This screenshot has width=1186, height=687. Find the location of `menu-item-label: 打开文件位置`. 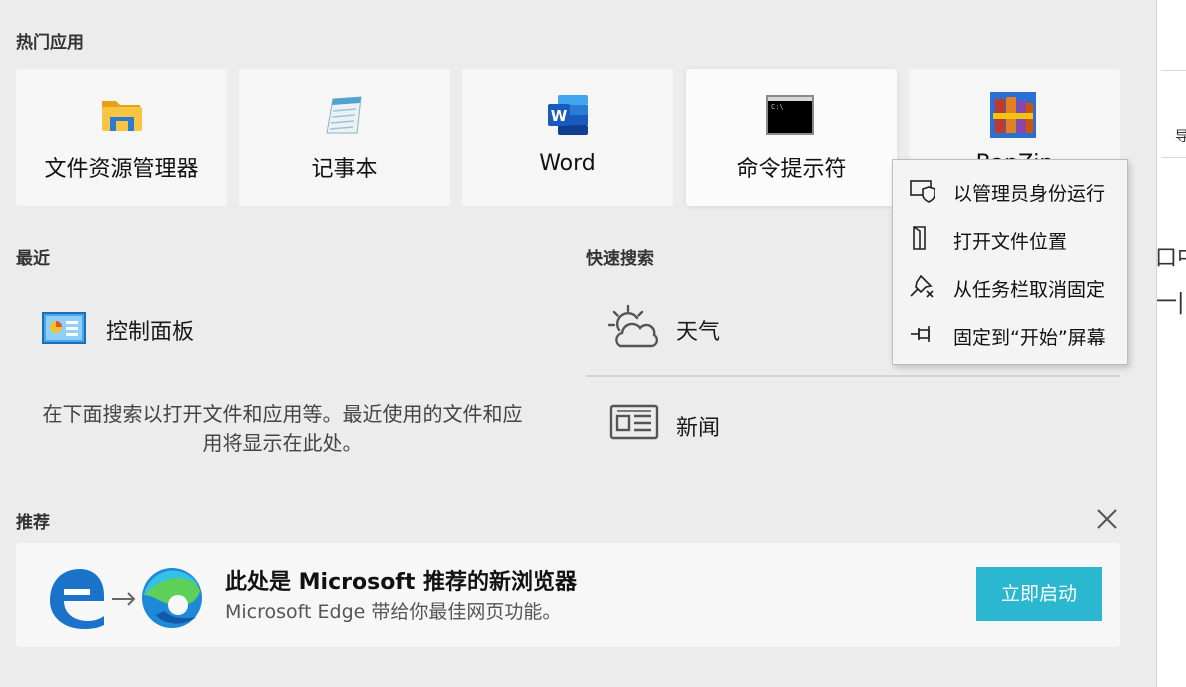

menu-item-label: 打开文件位置 is located at coordinates (1010, 242).